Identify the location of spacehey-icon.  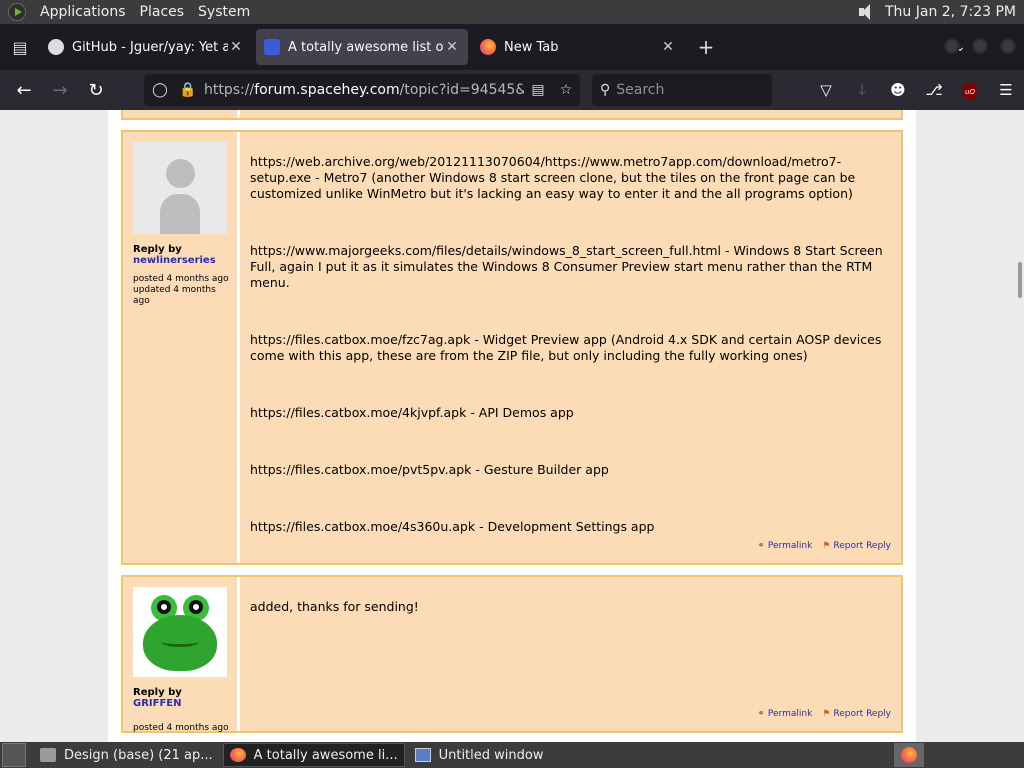
(272, 47).